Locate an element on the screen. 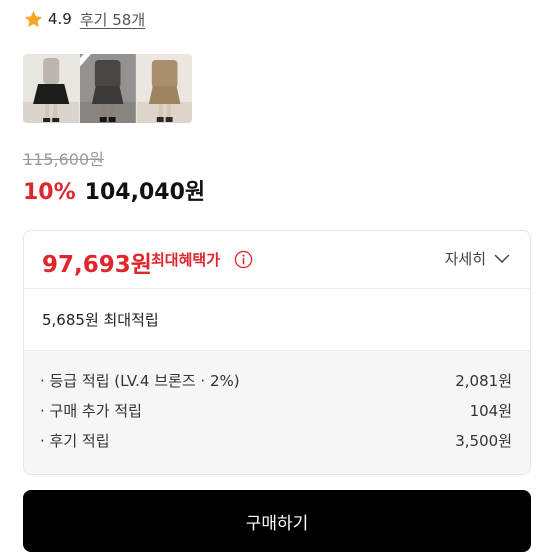 This screenshot has width=554, height=554. point-value: 3,500원 is located at coordinates (483, 440).